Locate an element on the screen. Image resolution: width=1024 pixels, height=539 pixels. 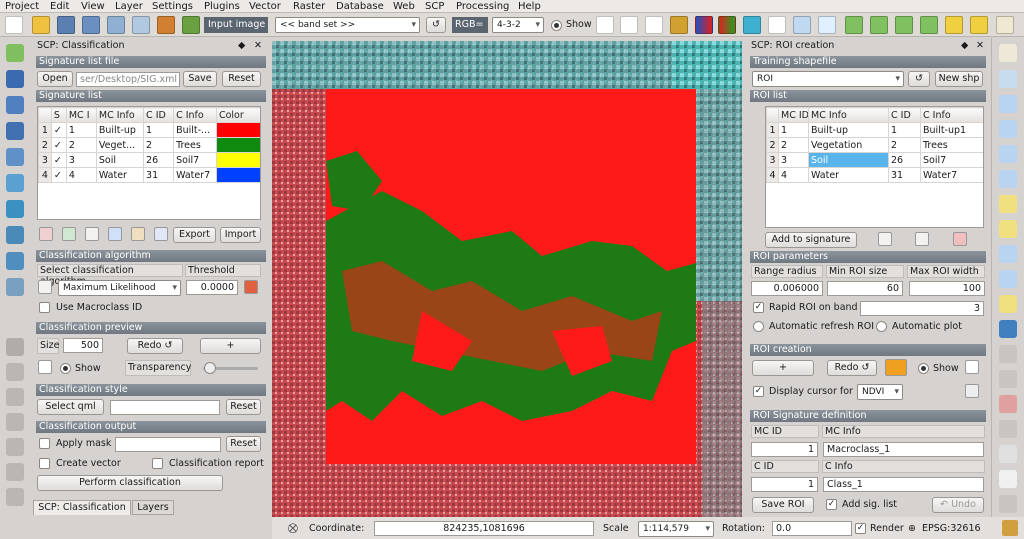
rgb-select: 4-3-2 is located at coordinates (518, 25).